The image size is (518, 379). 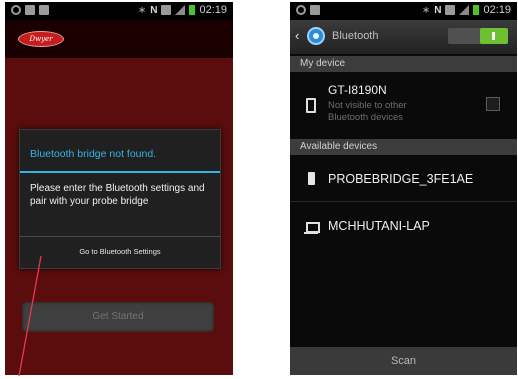 What do you see at coordinates (494, 36) in the screenshot?
I see `toggle-knob` at bounding box center [494, 36].